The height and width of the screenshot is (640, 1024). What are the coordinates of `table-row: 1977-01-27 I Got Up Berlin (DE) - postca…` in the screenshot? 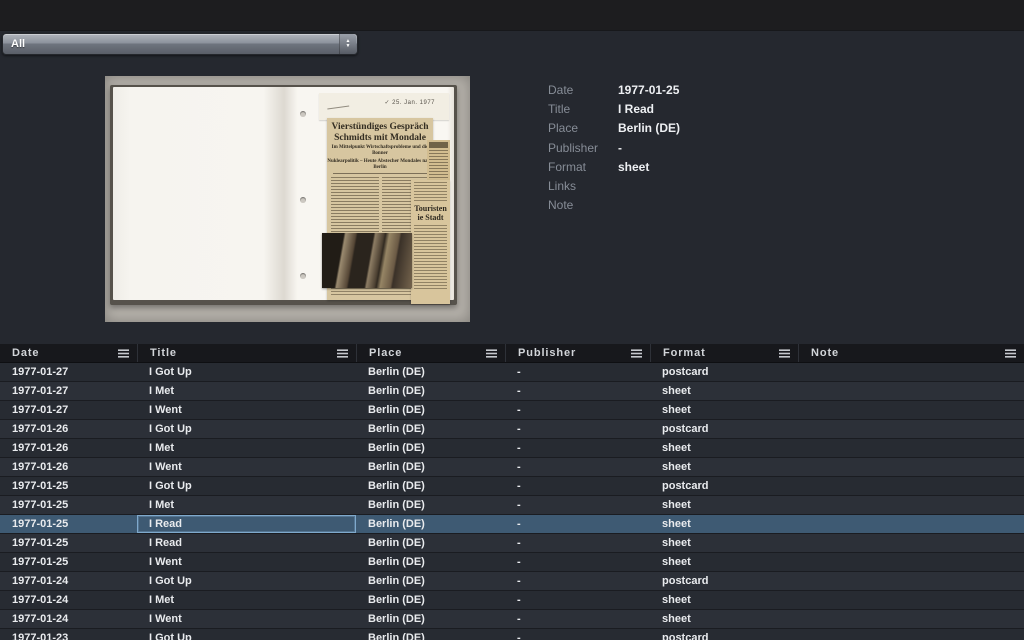 It's located at (512, 372).